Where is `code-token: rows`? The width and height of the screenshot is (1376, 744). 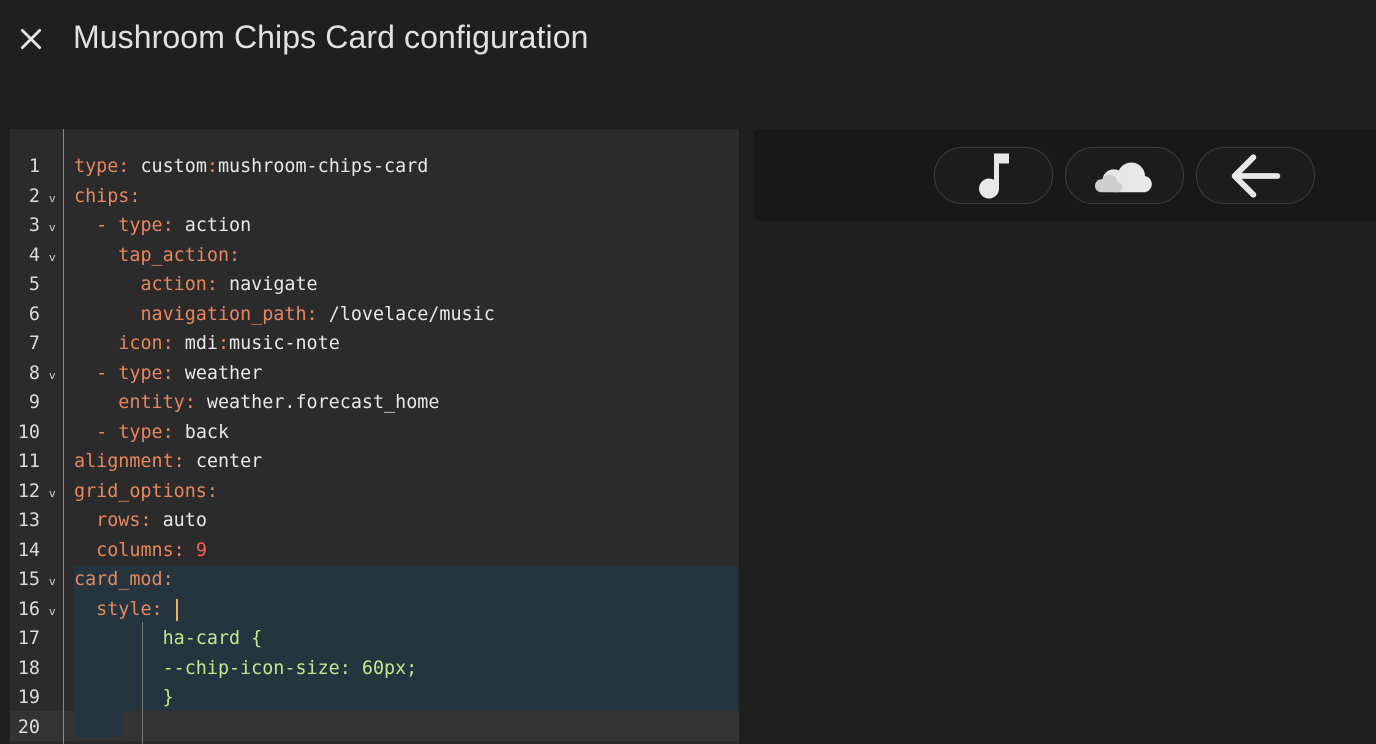
code-token: rows is located at coordinates (118, 520).